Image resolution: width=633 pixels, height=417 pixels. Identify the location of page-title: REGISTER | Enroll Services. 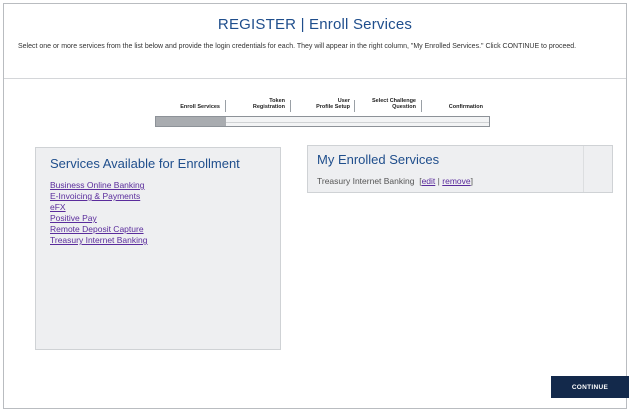
(315, 24).